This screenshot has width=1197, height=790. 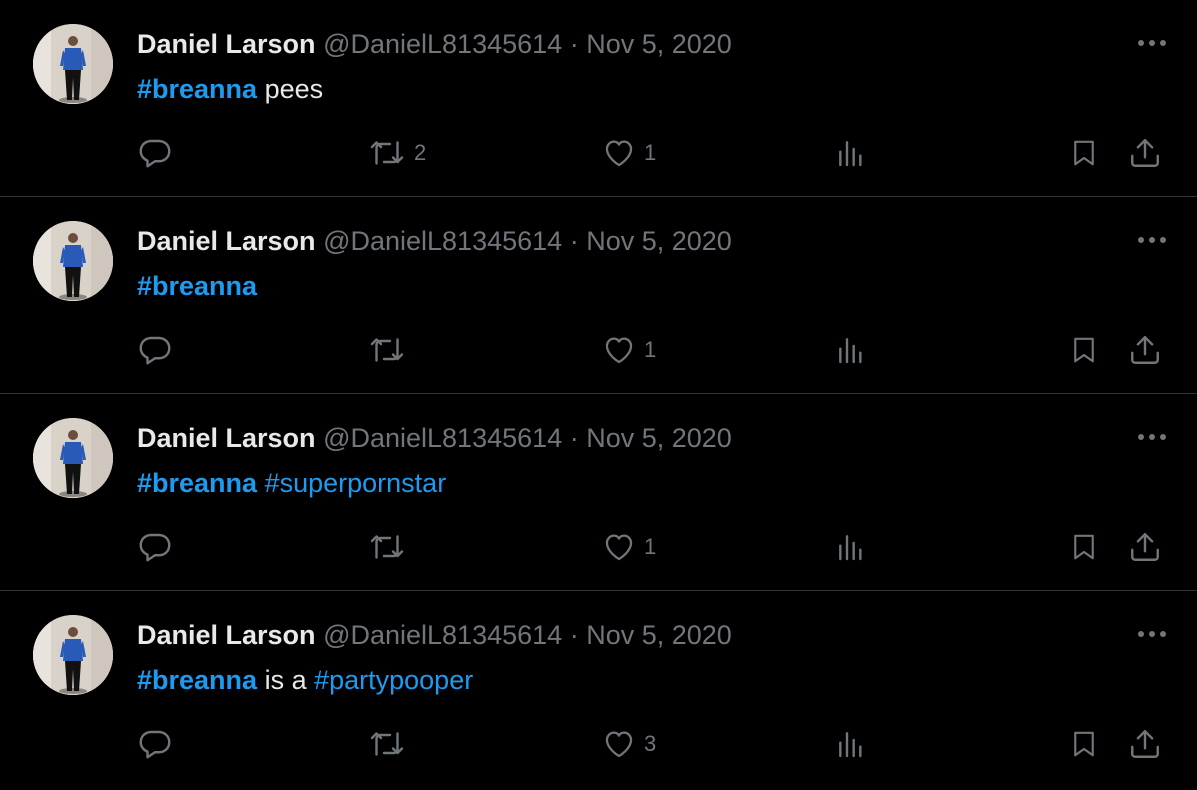 I want to click on tweet-text: #breanna is a #partypooper, so click(x=305, y=680).